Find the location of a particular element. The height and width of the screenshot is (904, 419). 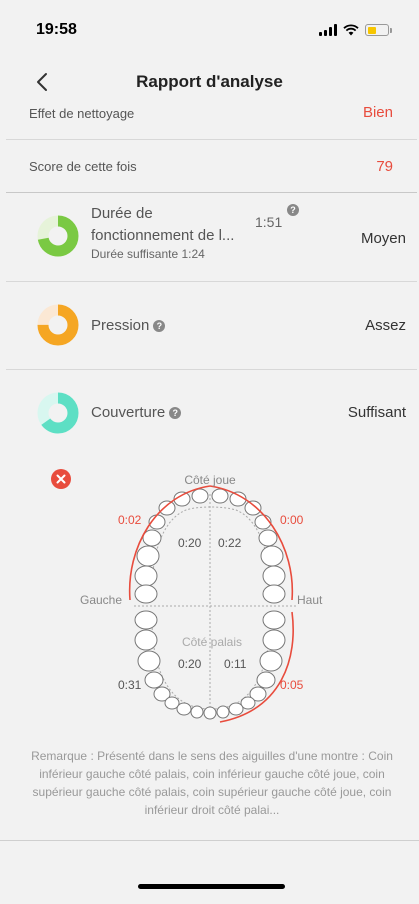

duration-value: Moyen is located at coordinates (383, 238).